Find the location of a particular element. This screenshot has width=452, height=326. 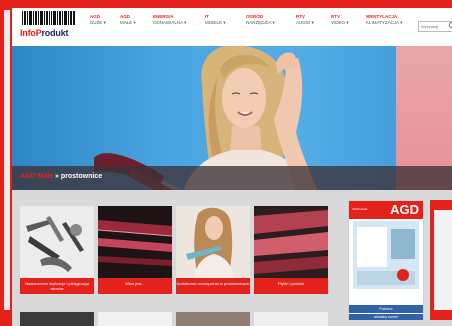

second-tile-row is located at coordinates (179, 319).